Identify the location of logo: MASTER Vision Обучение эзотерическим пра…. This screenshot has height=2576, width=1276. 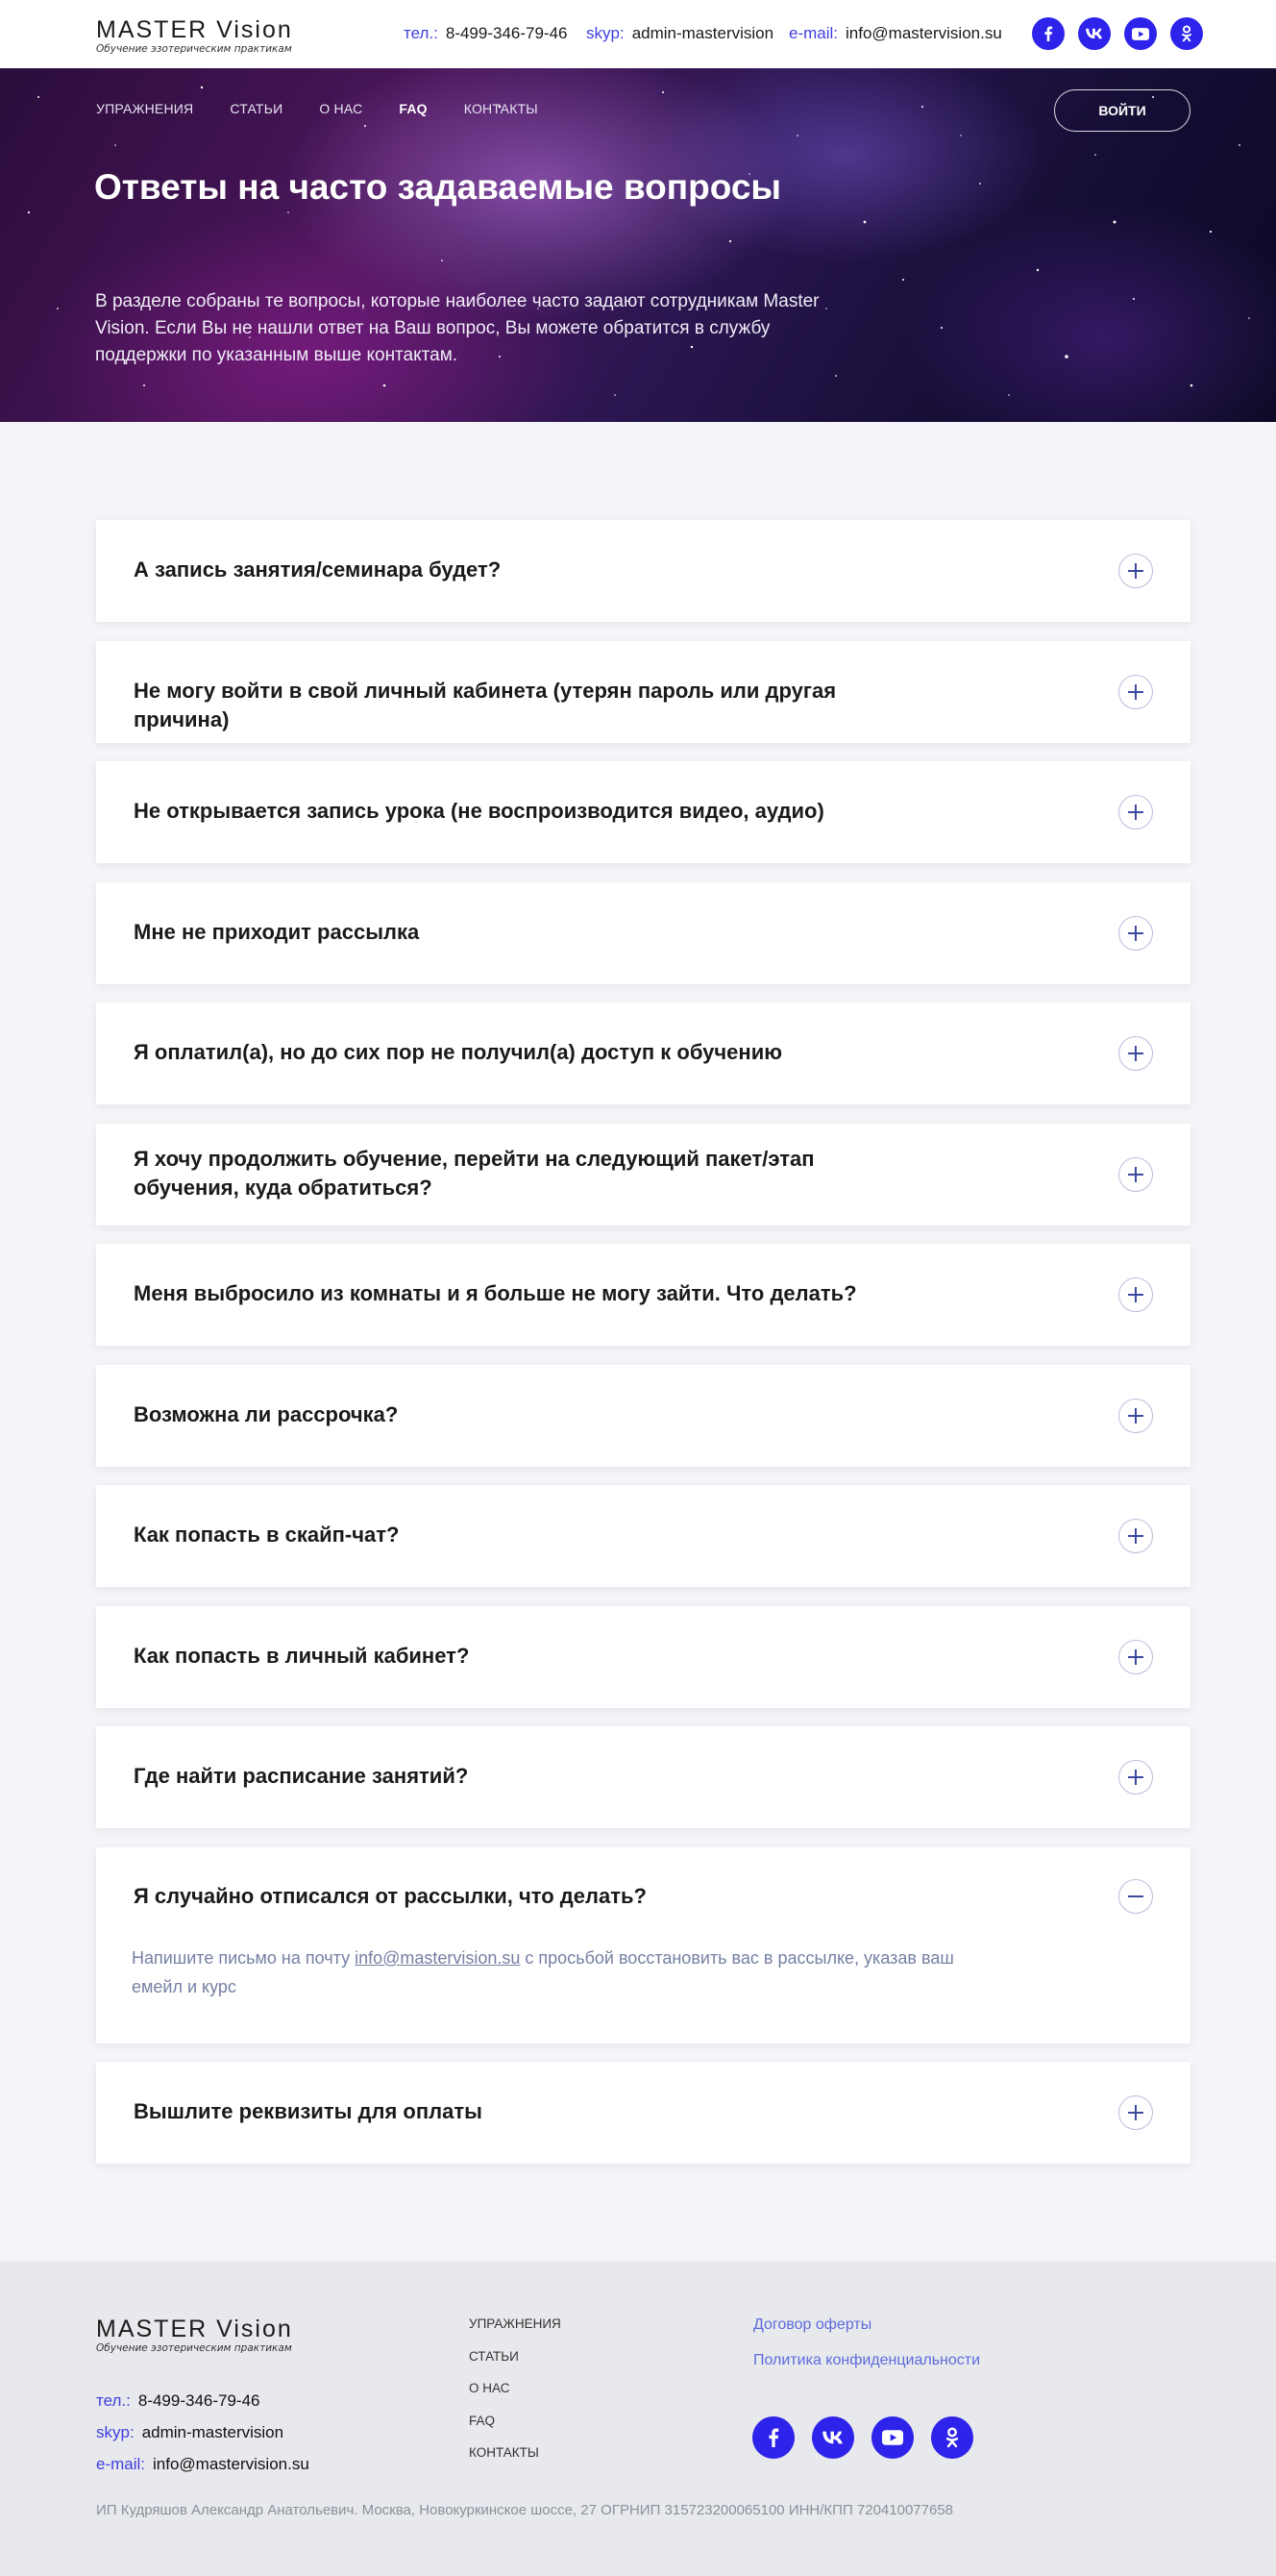
(195, 36).